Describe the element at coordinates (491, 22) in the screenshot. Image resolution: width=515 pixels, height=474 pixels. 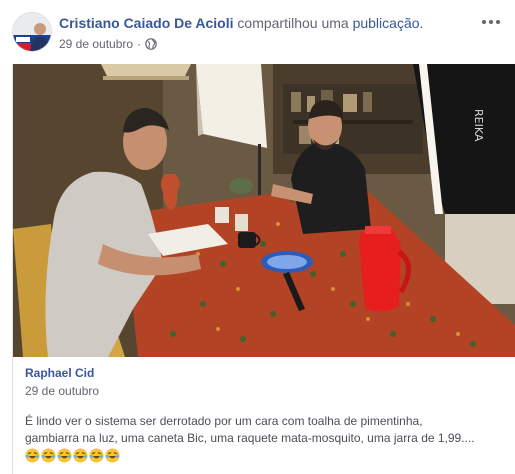
I see `more-options-icon` at that location.